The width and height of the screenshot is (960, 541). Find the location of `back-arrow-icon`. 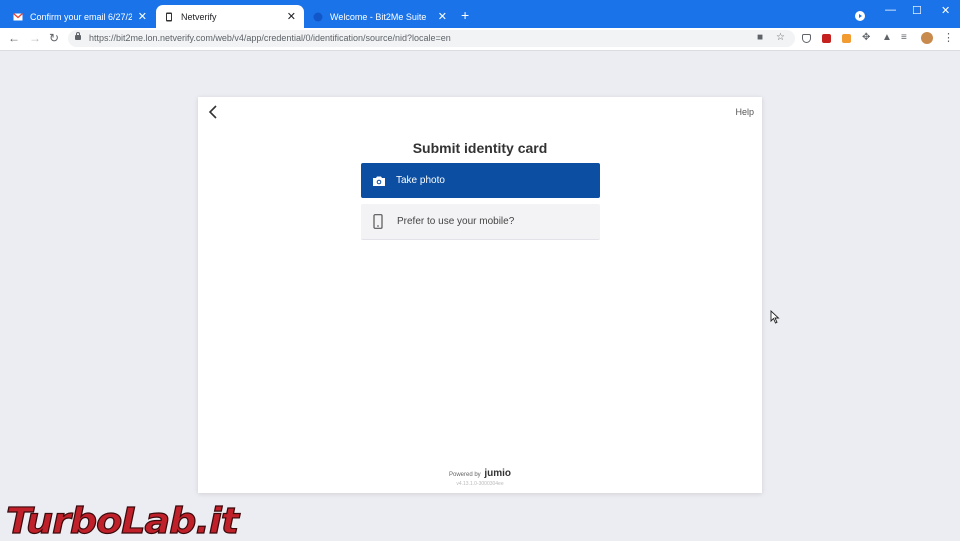

back-arrow-icon is located at coordinates (213, 112).